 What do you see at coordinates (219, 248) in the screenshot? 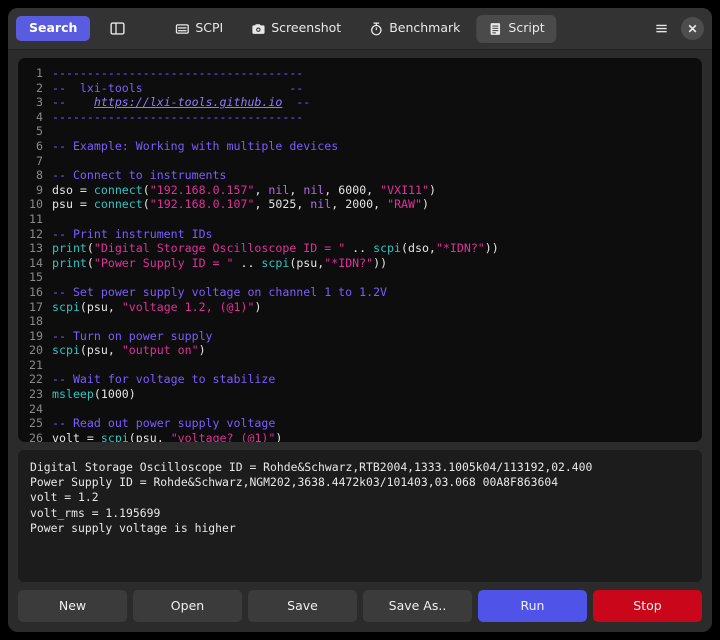
I see `token-str: "Digital Storage Oscilloscope ID = "` at bounding box center [219, 248].